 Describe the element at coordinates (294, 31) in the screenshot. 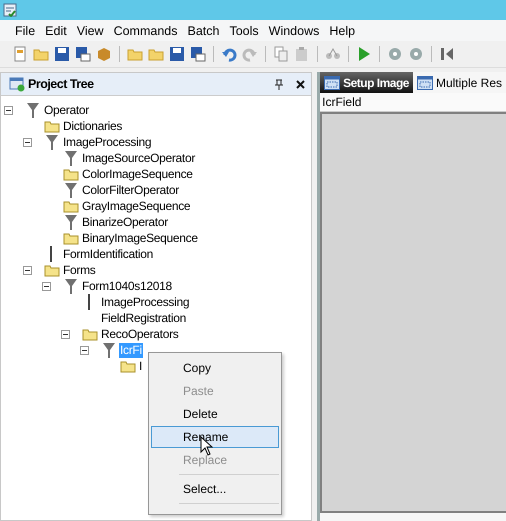

I see `menu-item: Windows` at that location.